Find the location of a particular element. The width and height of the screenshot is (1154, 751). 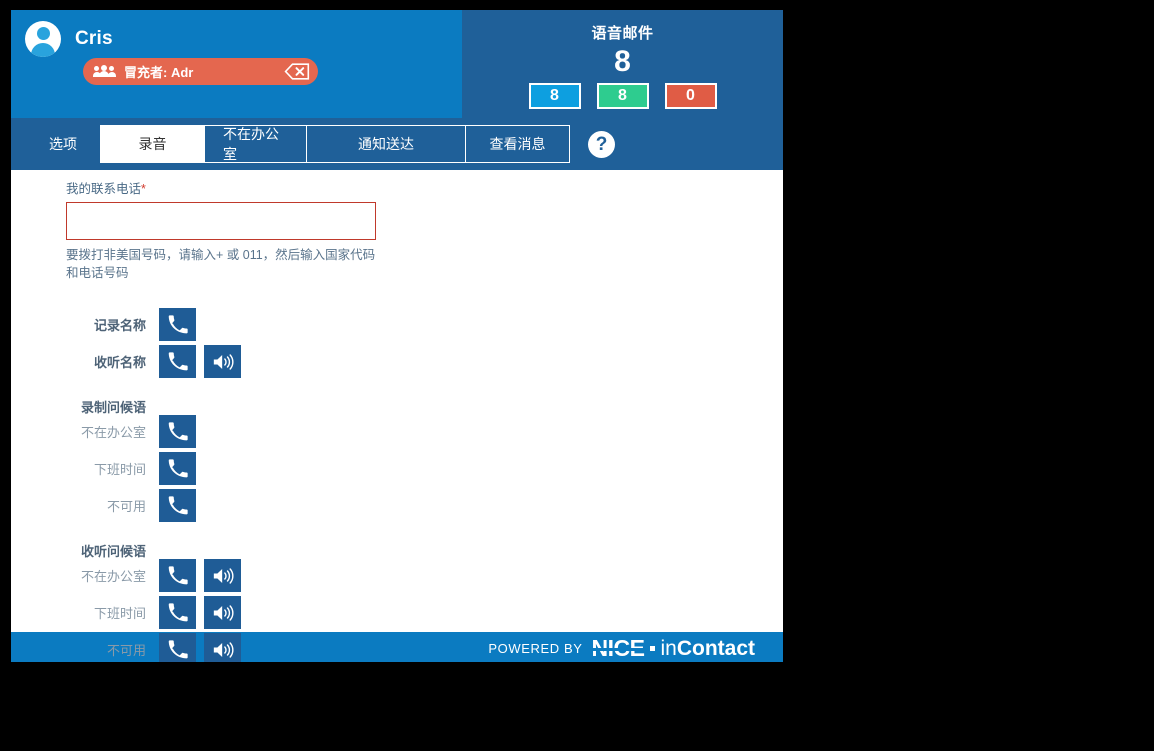

impersonation-badge: 冒充者: Adr is located at coordinates (200, 71).